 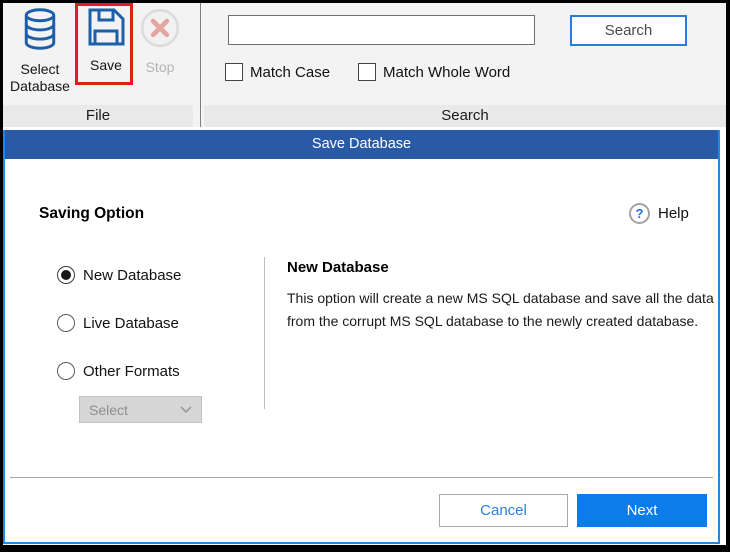 I want to click on save-button: Save, so click(x=106, y=39).